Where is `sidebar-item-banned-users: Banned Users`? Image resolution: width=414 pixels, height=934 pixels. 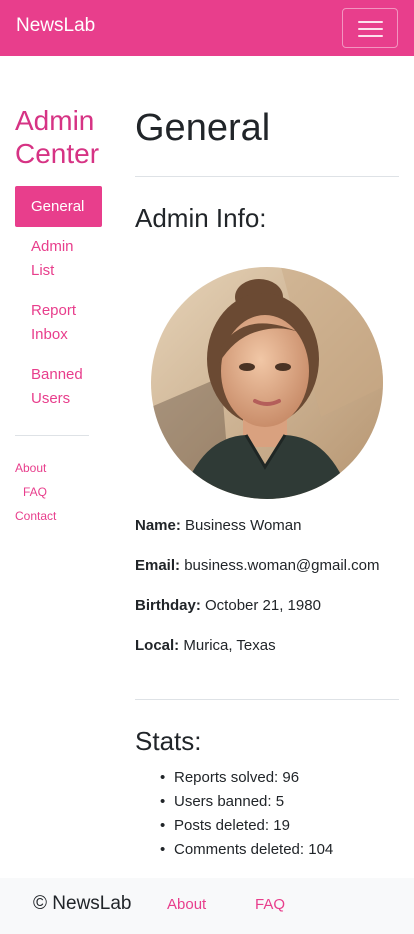 sidebar-item-banned-users: Banned Users is located at coordinates (58, 387).